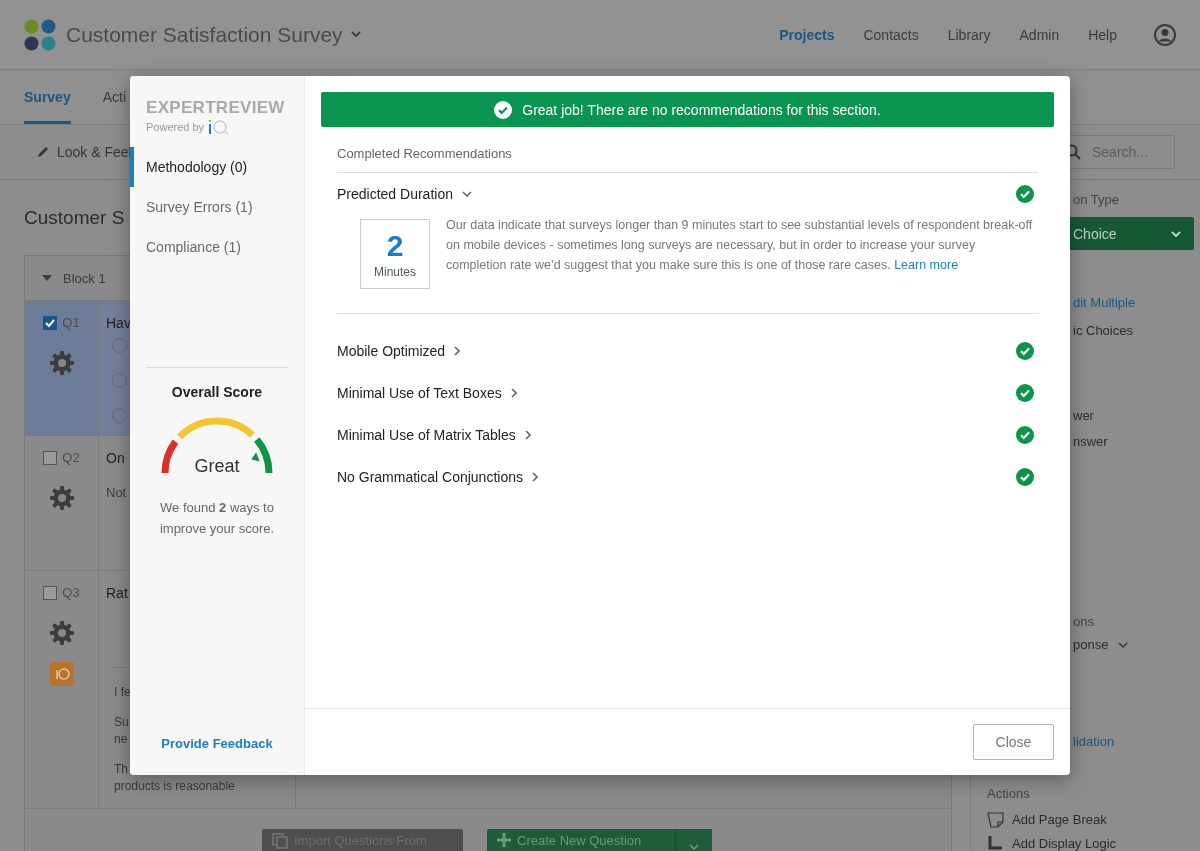 The image size is (1200, 851). What do you see at coordinates (1165, 34) in the screenshot?
I see `user-icon` at bounding box center [1165, 34].